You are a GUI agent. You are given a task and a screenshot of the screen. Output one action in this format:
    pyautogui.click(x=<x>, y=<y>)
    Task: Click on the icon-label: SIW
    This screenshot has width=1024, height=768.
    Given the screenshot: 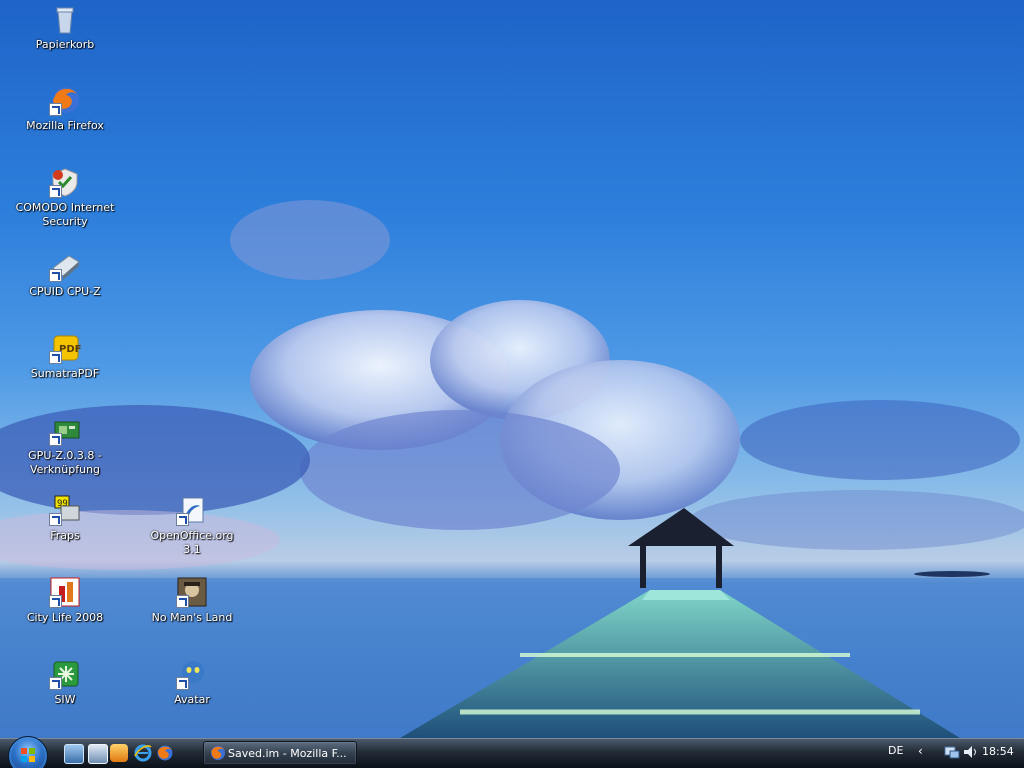 What is the action you would take?
    pyautogui.click(x=65, y=699)
    